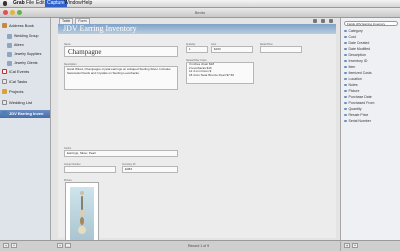 This screenshot has width=400, height=251. I want to click on menu-window: Window, so click(73, 3).